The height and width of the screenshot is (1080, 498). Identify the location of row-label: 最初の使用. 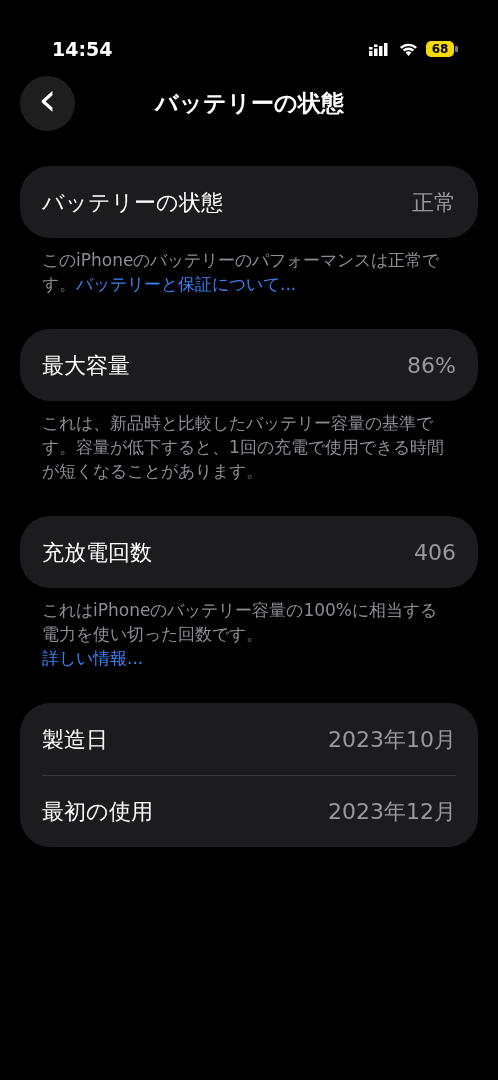
(97, 812).